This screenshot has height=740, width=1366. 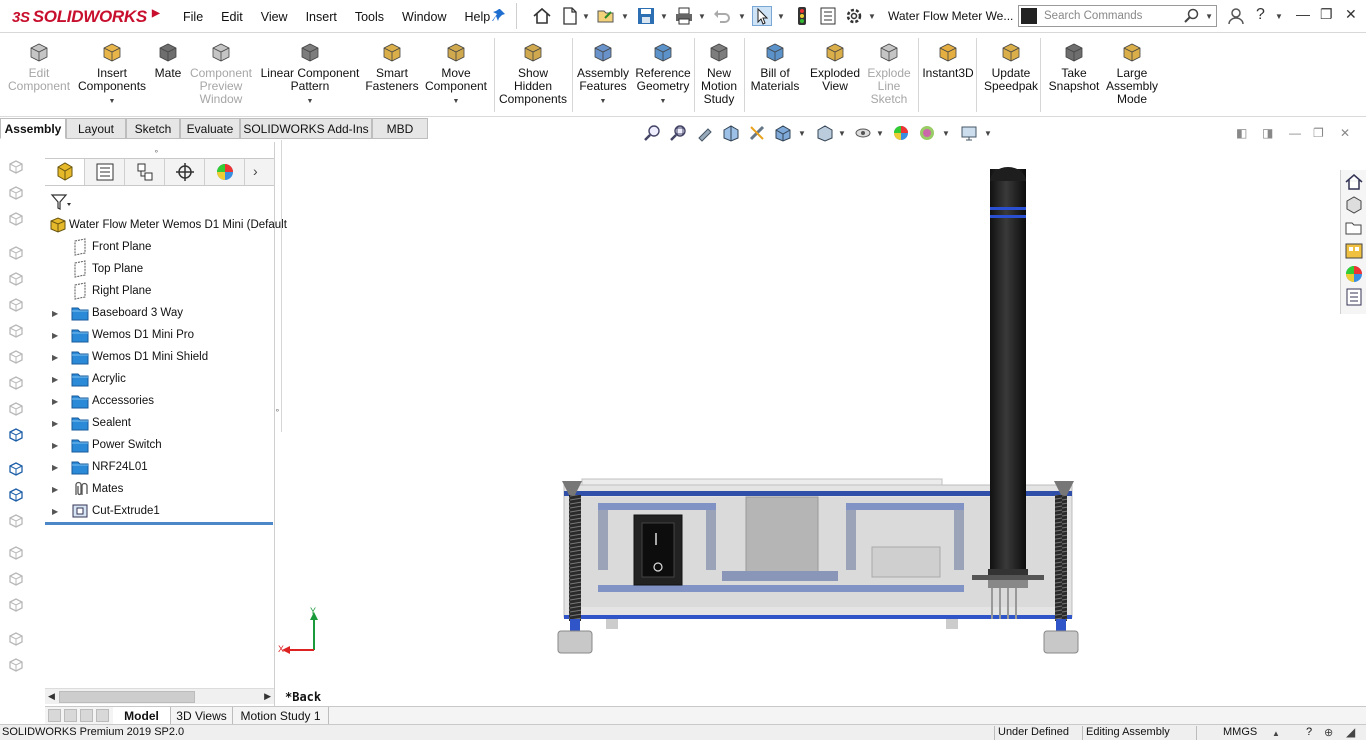 I want to click on ribbon-reference-geometry-button: Reference Geometry ▼, so click(x=663, y=75).